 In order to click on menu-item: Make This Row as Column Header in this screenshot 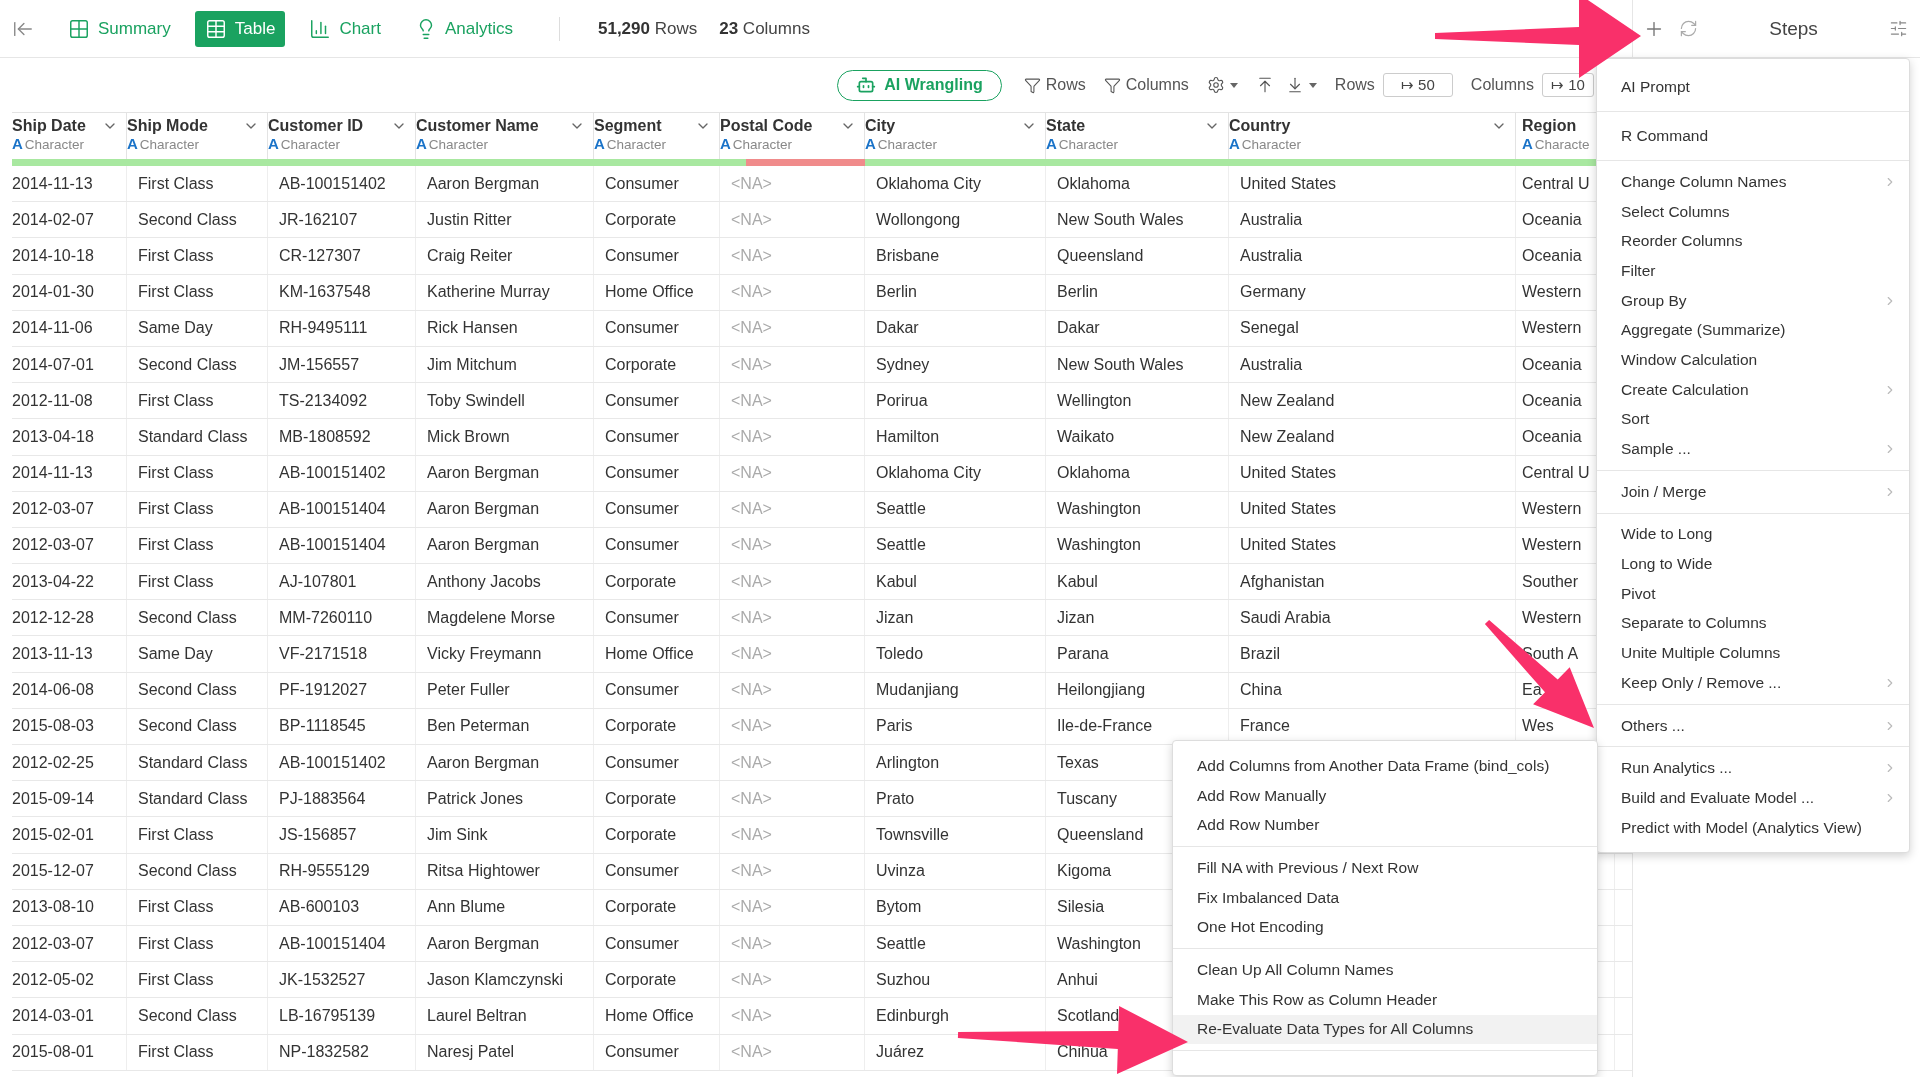, I will do `click(1385, 999)`.